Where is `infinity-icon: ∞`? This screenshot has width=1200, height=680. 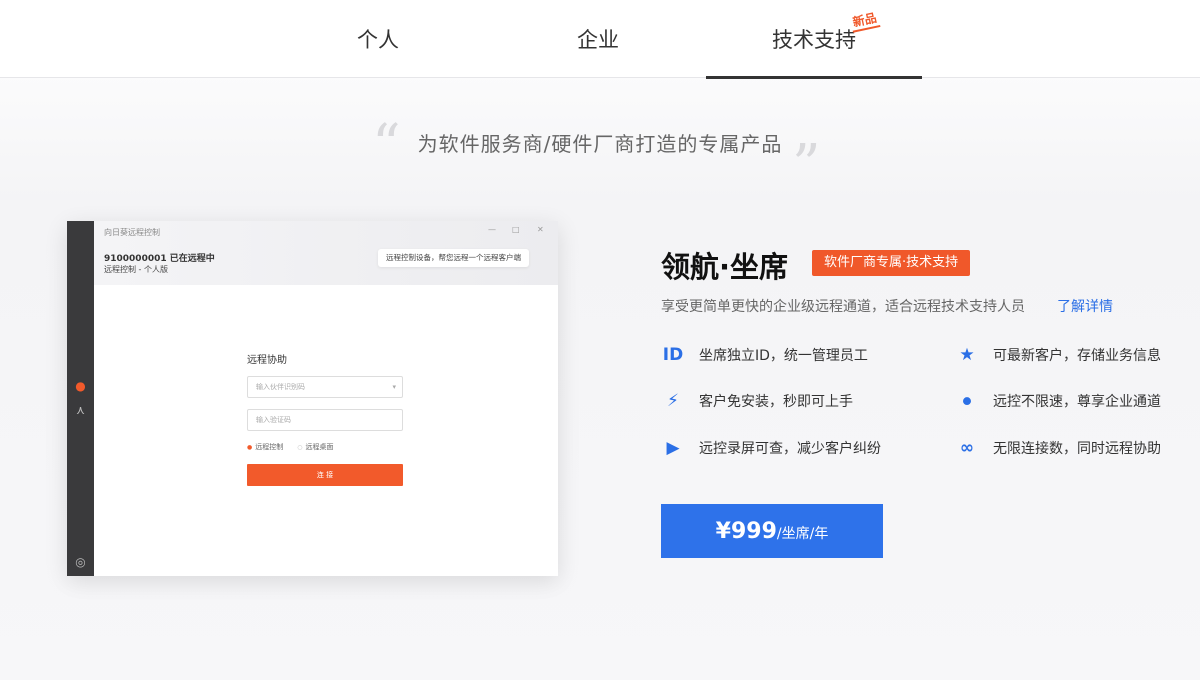 infinity-icon: ∞ is located at coordinates (967, 448).